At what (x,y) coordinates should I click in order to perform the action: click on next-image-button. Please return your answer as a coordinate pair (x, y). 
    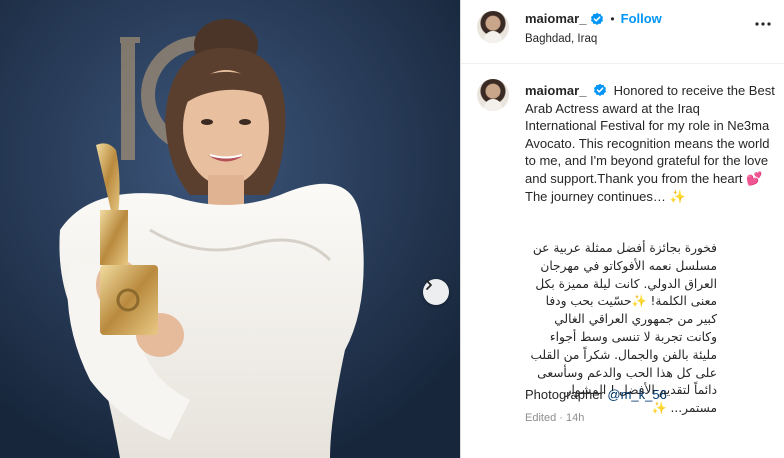
    Looking at the image, I should click on (436, 292).